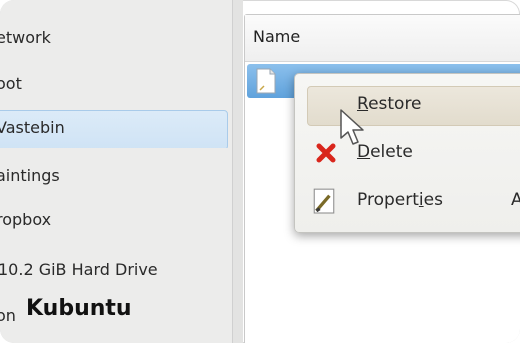  Describe the element at coordinates (116, 220) in the screenshot. I see `sidebar-item-dropbox: ropbox` at that location.